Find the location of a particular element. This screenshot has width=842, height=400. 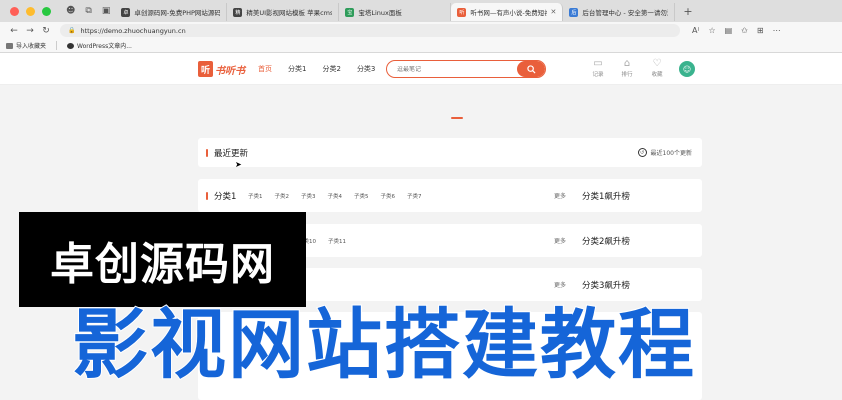

read-aloud-icon: A⁾ is located at coordinates (695, 30).